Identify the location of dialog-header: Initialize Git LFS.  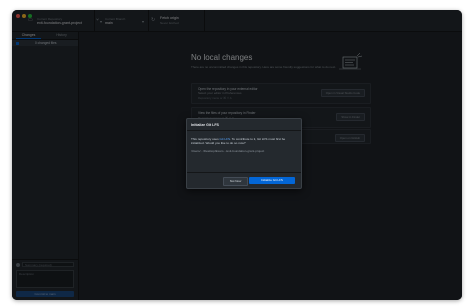
(244, 125).